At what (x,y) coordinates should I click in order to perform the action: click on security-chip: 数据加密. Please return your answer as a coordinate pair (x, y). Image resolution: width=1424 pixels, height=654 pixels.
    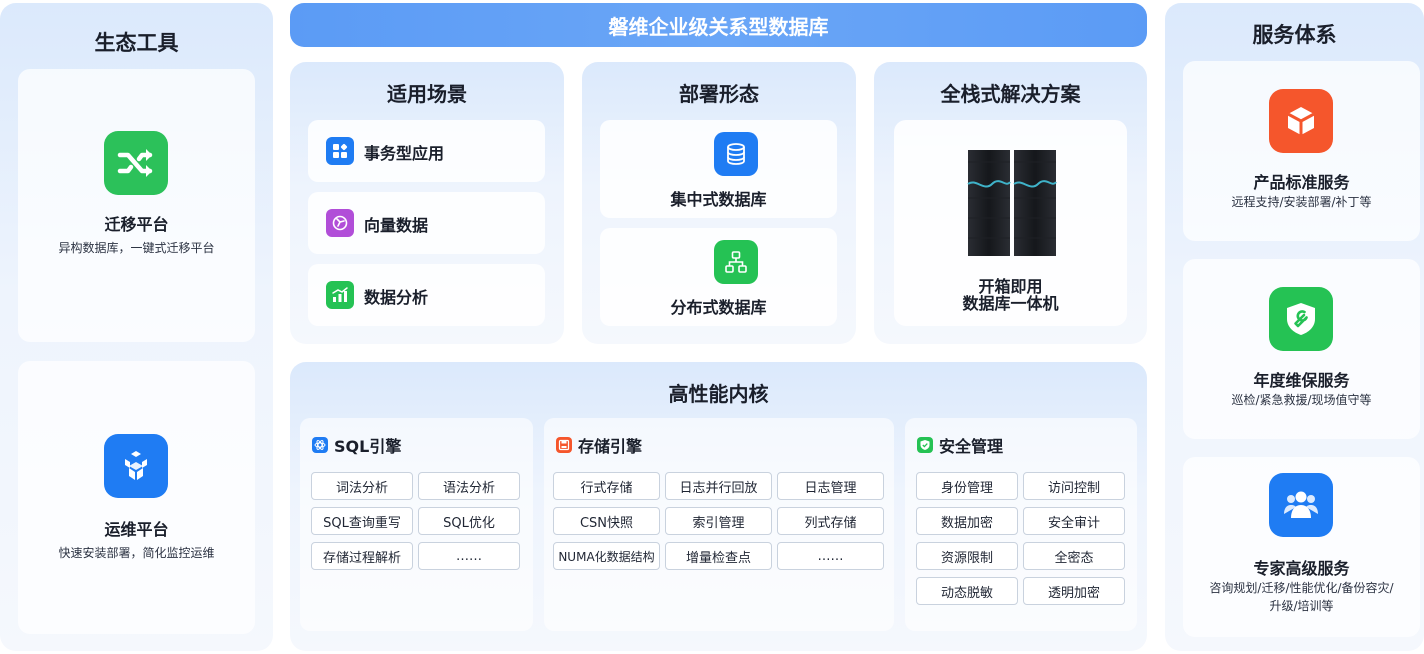
    Looking at the image, I should click on (967, 521).